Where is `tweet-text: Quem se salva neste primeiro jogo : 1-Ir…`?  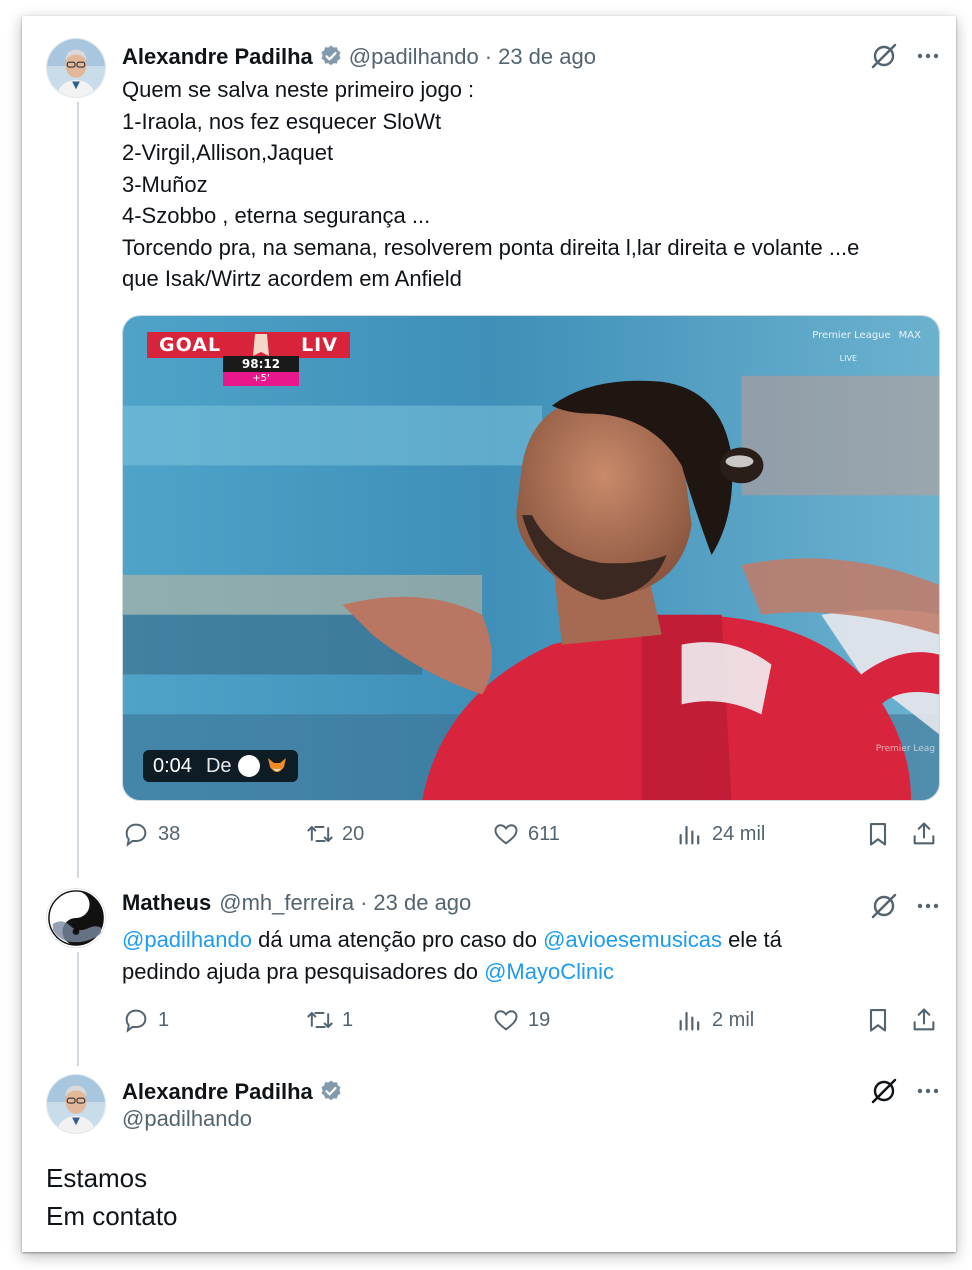
tweet-text: Quem se salva neste primeiro jogo : 1-Ir… is located at coordinates (532, 184).